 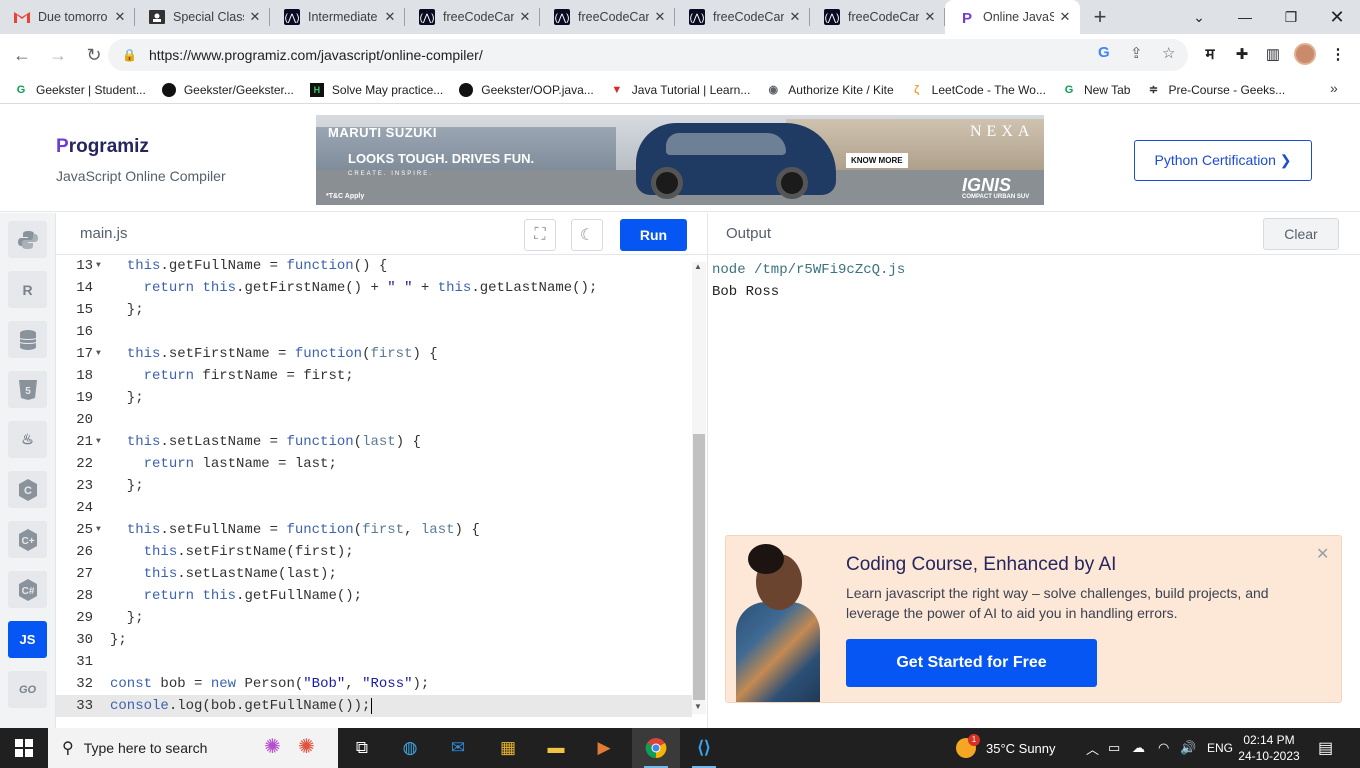 What do you see at coordinates (374, 464) in the screenshot?
I see `code-line: 22 return lastName = last;` at bounding box center [374, 464].